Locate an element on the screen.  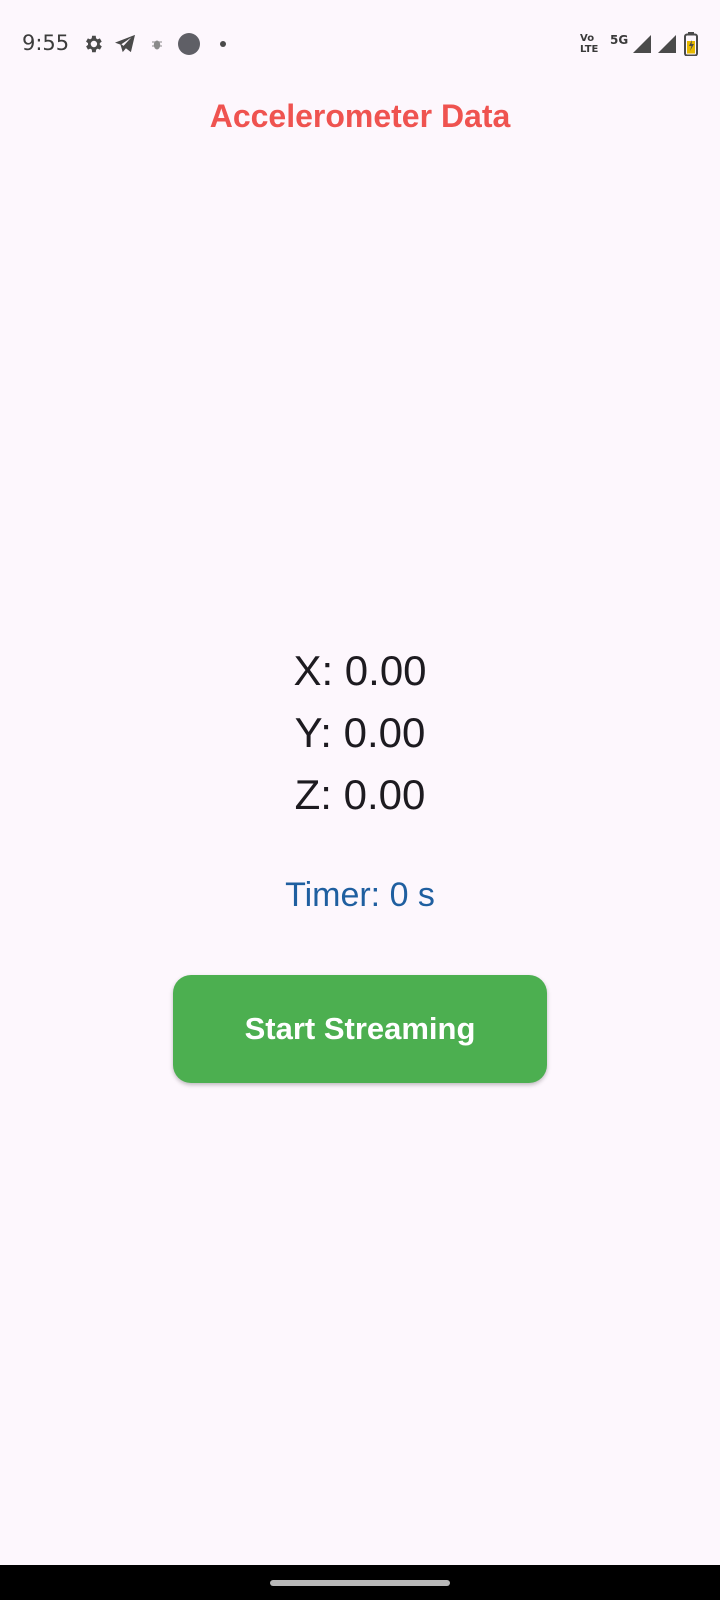
home-gesture-handle is located at coordinates (360, 1583).